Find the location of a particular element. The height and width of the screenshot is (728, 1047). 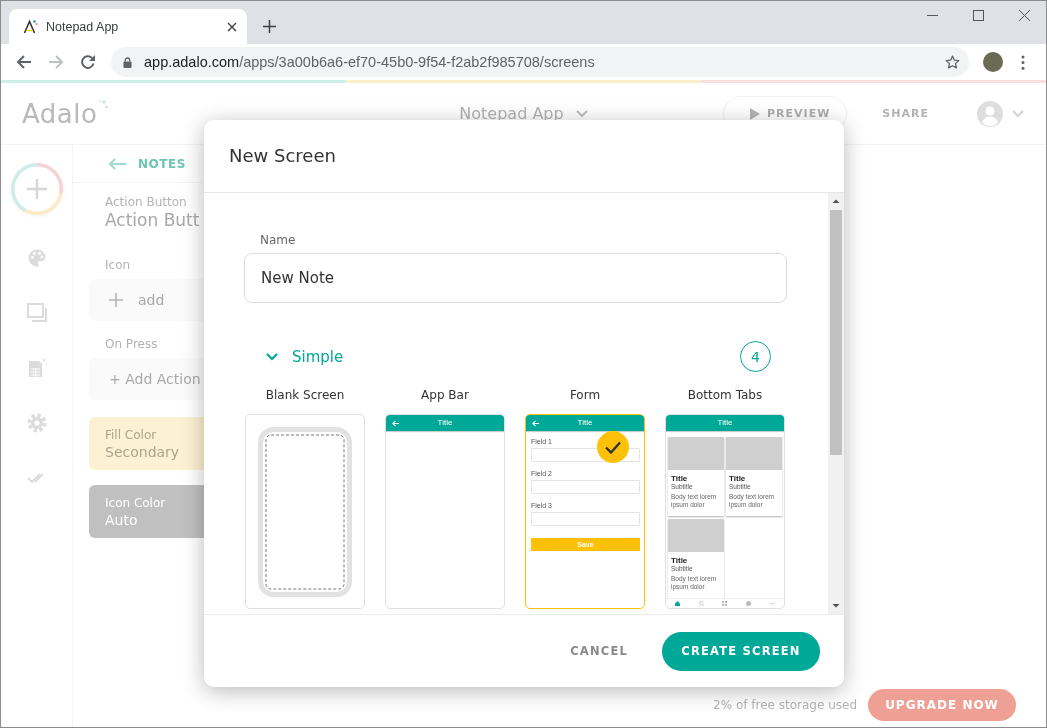

back-icon is located at coordinates (24, 62).